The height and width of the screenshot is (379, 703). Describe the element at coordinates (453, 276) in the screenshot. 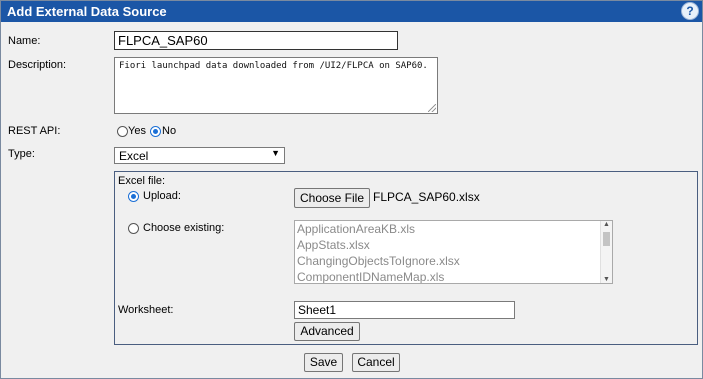

I see `list-item: ComponentIDNameMap.xls` at that location.